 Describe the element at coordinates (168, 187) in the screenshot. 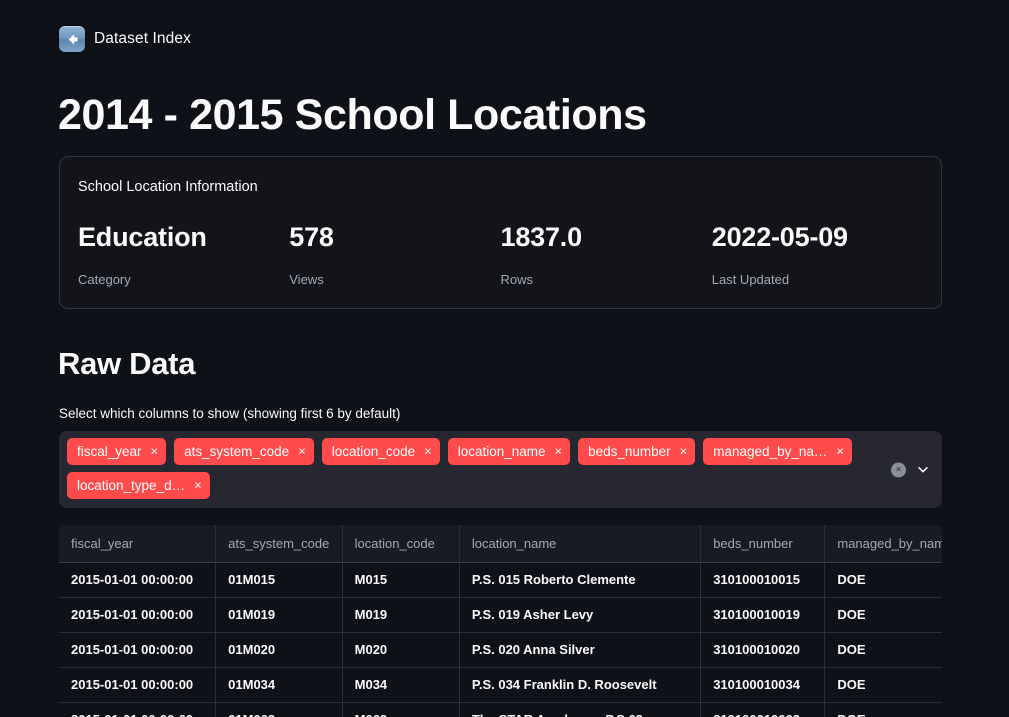

I see `info-card-title: School Location Information` at that location.